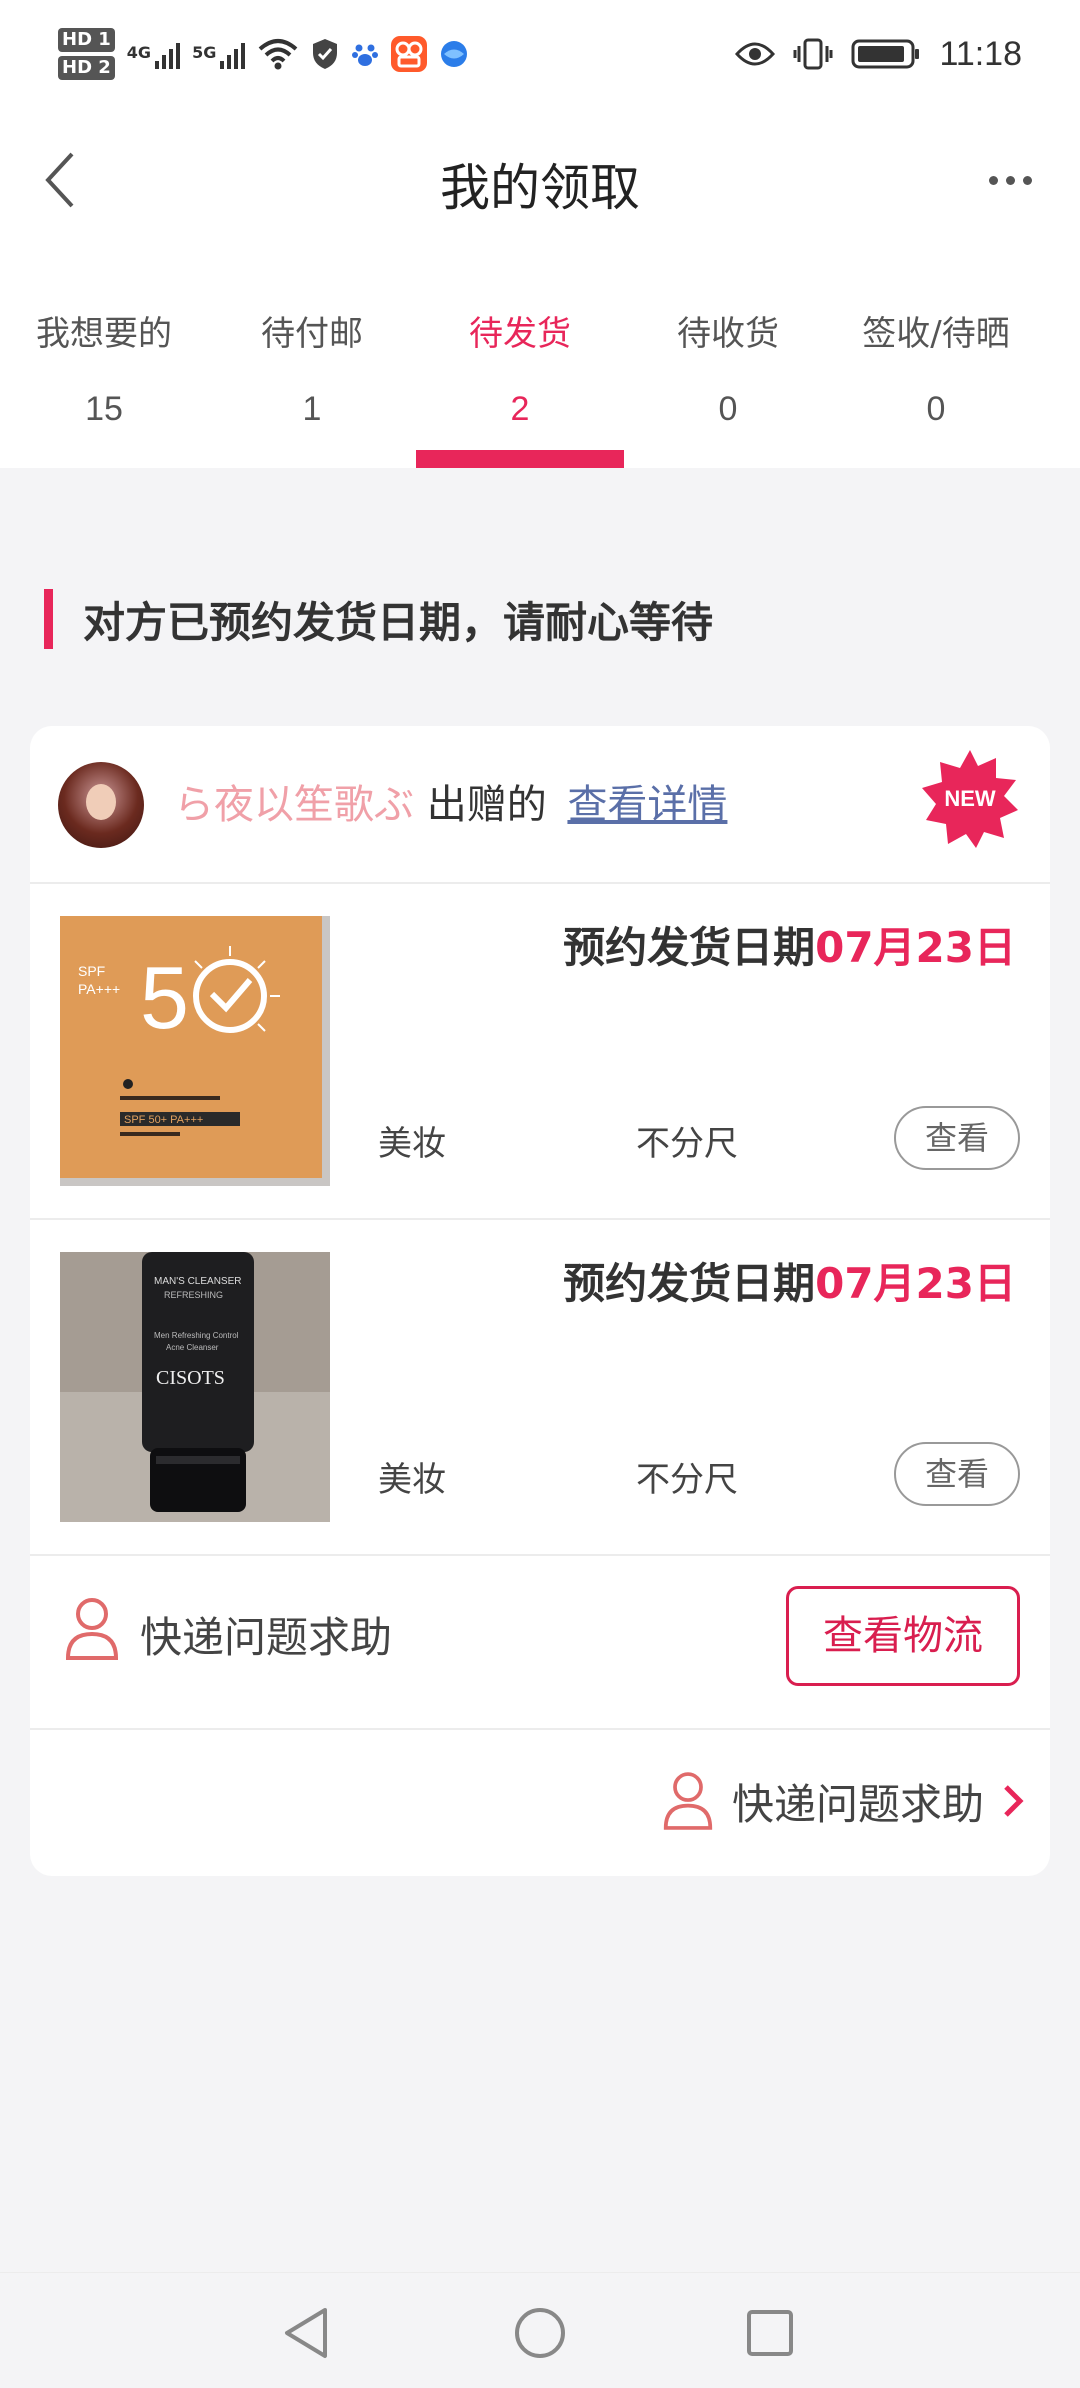 The width and height of the screenshot is (1080, 2388). What do you see at coordinates (409, 54) in the screenshot?
I see `kuaishou-app-icon` at bounding box center [409, 54].